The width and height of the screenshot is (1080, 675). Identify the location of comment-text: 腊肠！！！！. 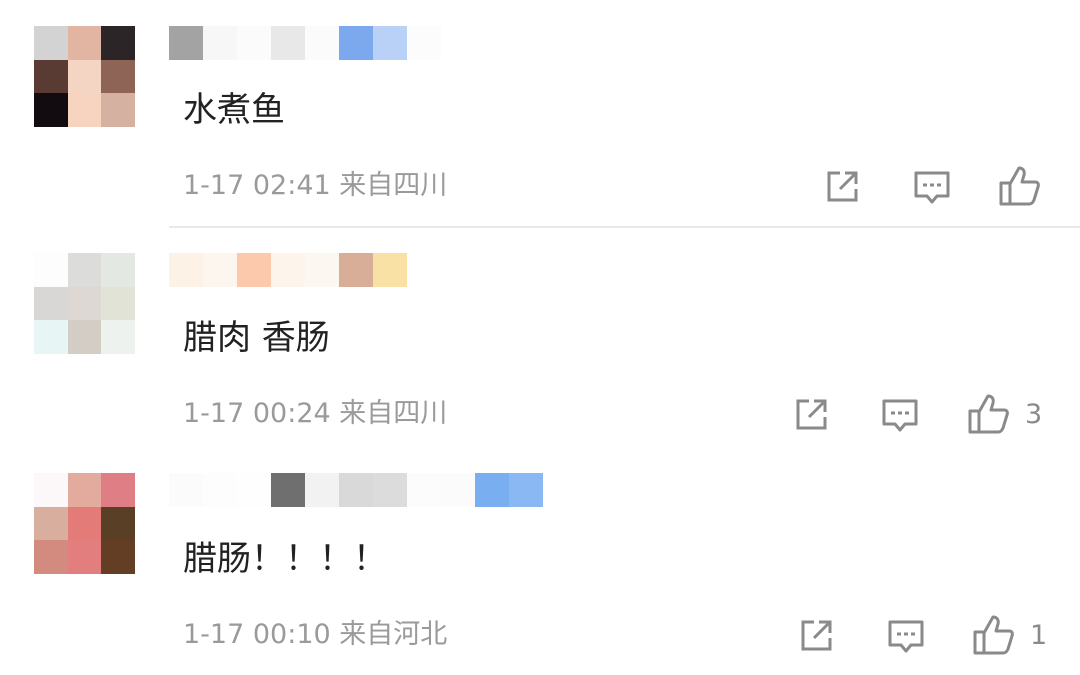
(285, 559).